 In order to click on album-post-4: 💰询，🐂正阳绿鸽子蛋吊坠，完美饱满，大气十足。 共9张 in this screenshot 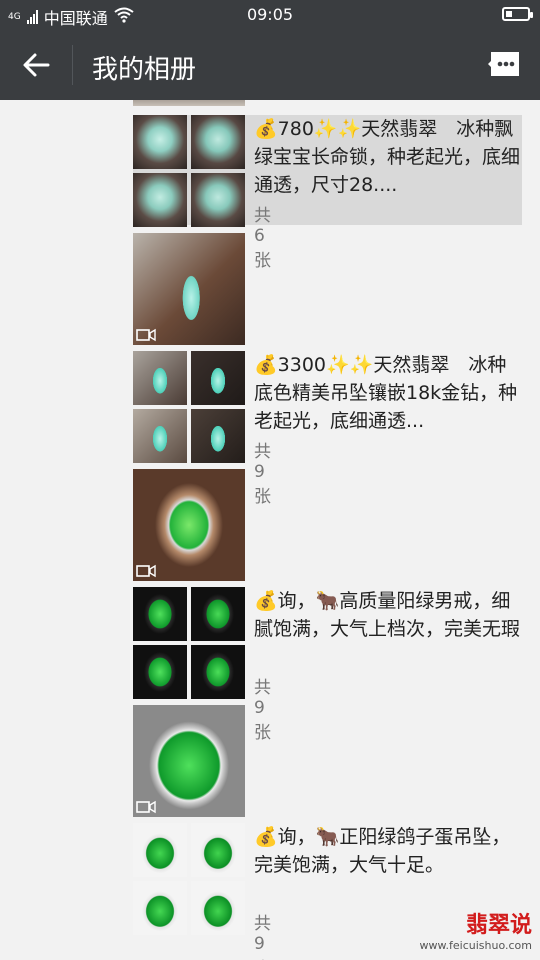, I will do `click(321, 891)`.